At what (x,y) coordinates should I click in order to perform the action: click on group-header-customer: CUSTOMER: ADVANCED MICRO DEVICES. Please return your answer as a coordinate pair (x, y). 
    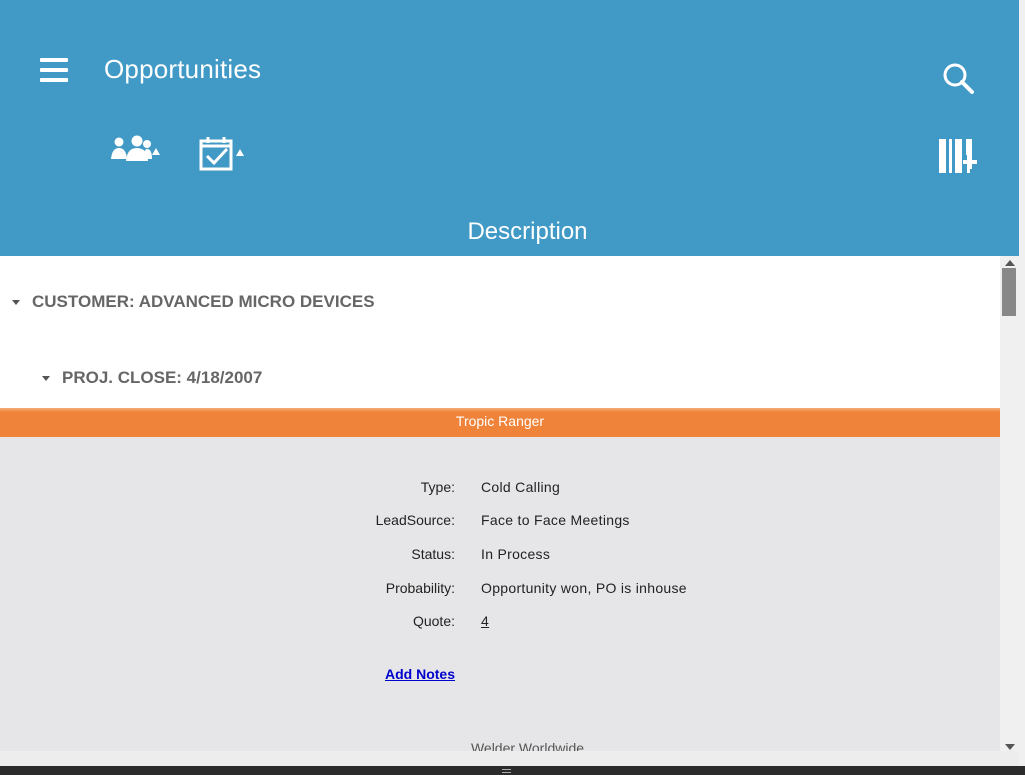
    Looking at the image, I should click on (193, 302).